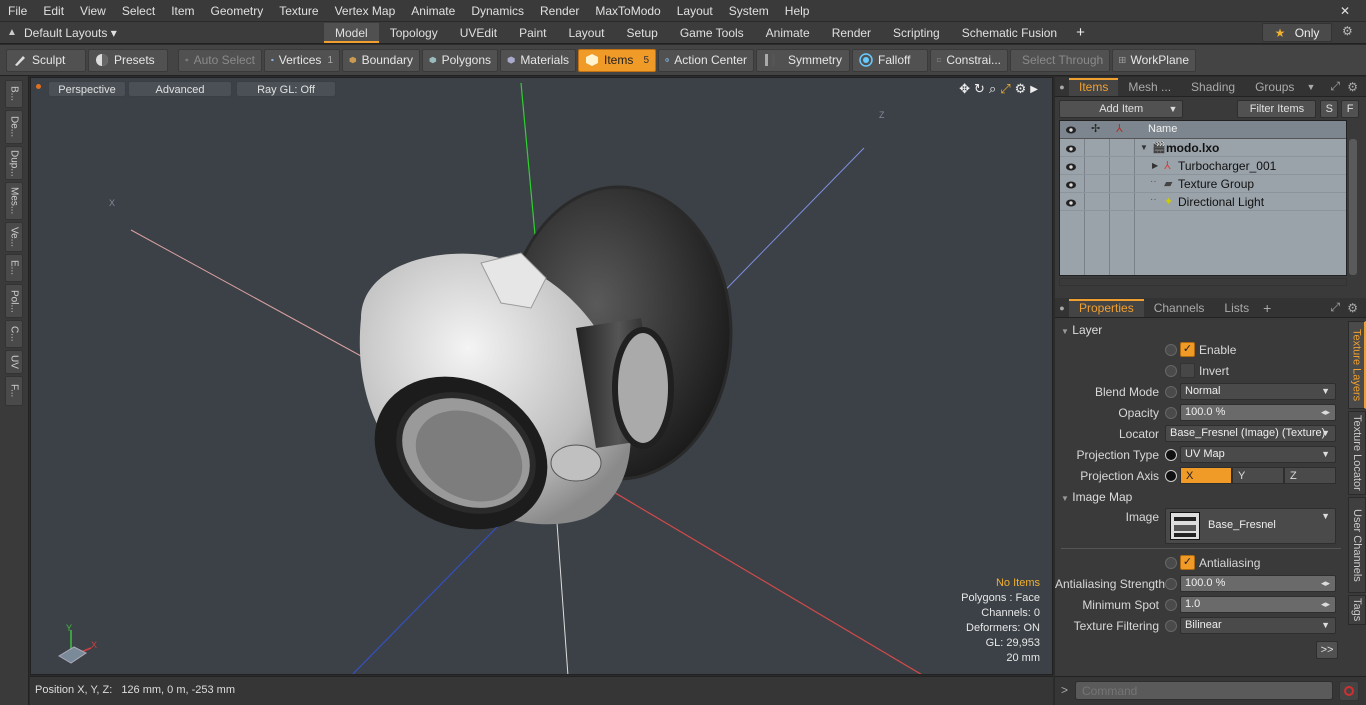  What do you see at coordinates (1081, 330) in the screenshot?
I see `layer-section: ▼ Layer` at bounding box center [1081, 330].